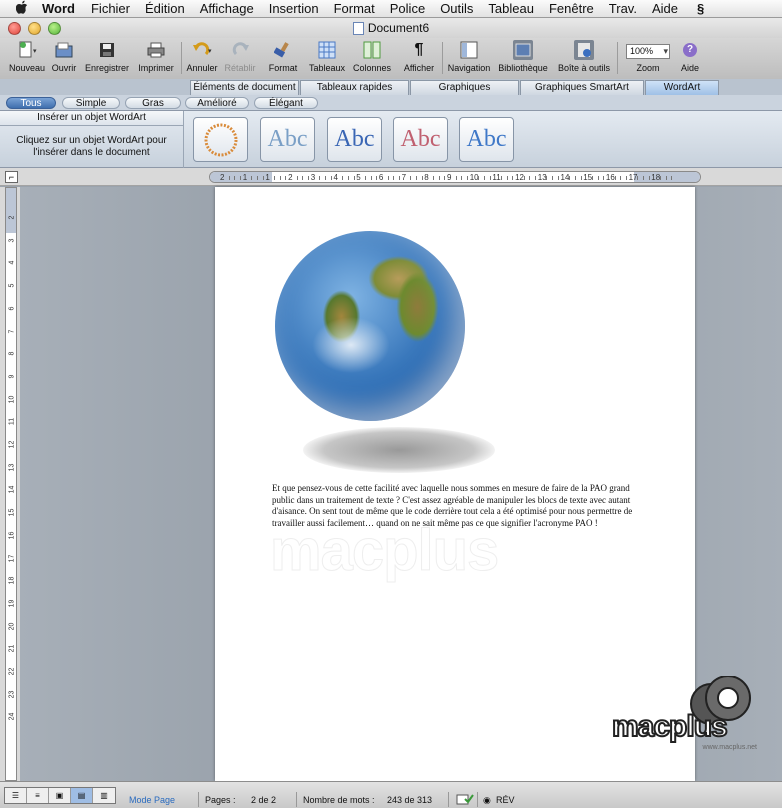 The height and width of the screenshot is (808, 782). Describe the element at coordinates (354, 87) in the screenshot. I see `tab-quick-tables: Tableaux rapides` at that location.